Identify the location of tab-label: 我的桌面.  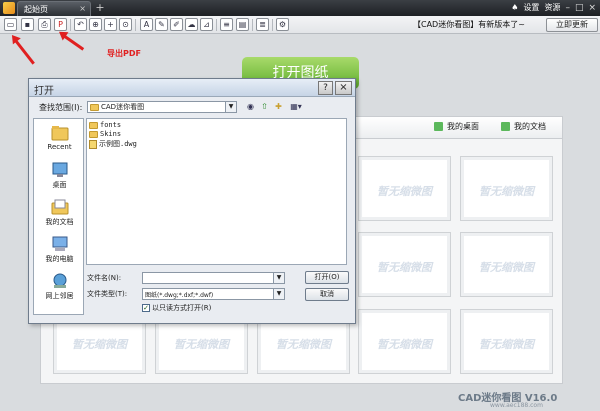
(463, 126).